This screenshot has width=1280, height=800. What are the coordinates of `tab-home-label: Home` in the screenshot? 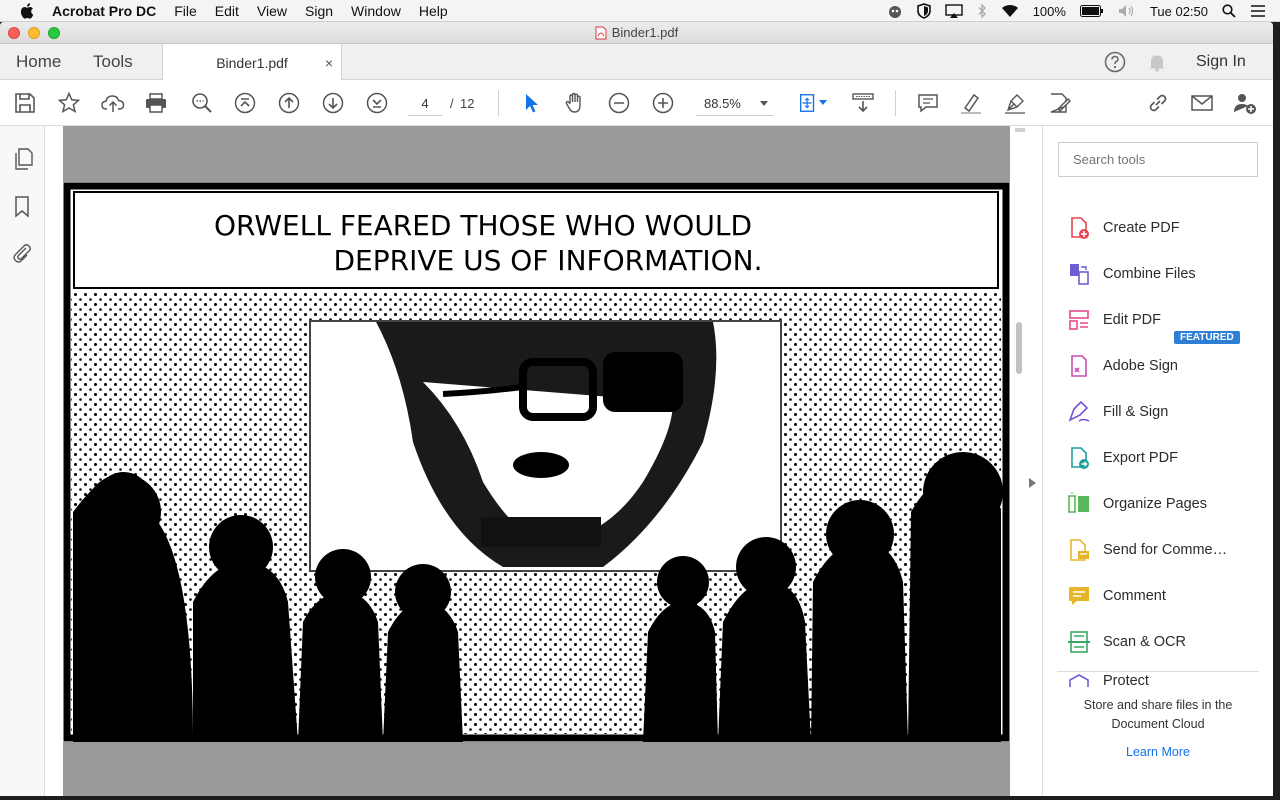 It's located at (39, 61).